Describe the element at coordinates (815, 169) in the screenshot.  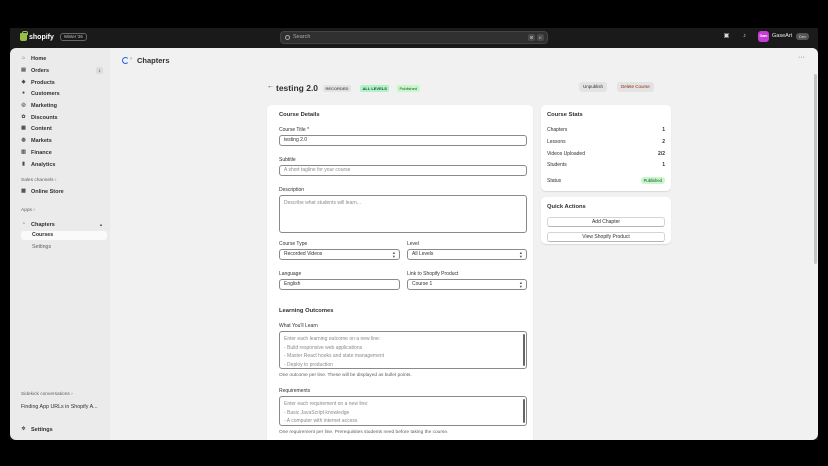
I see `page-scrollbar` at that location.